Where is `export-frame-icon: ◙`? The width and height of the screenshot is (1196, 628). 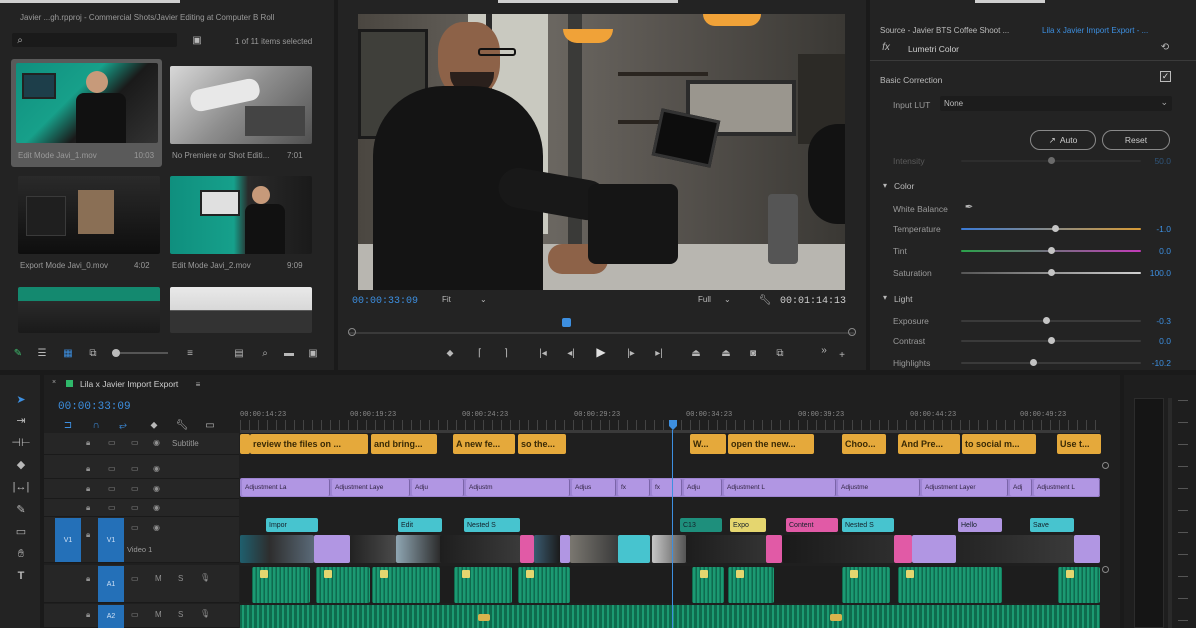
export-frame-icon: ◙ is located at coordinates (753, 353).